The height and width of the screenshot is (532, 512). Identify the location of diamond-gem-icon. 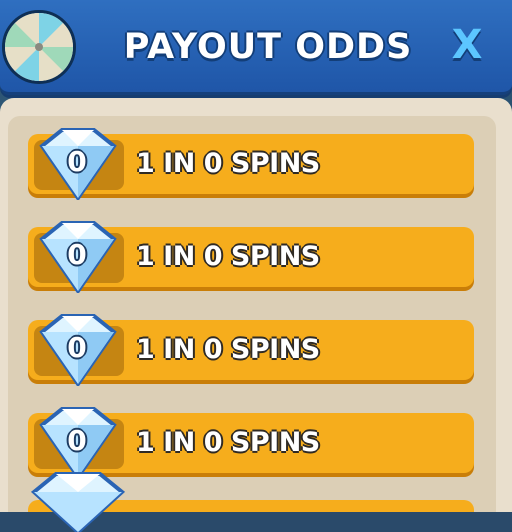
(78, 502).